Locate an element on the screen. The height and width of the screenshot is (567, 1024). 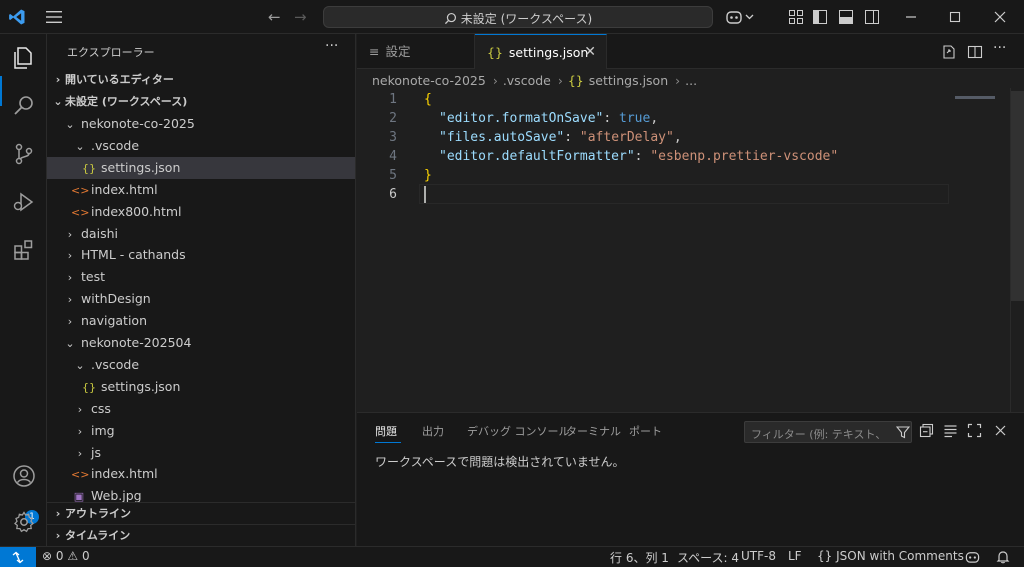
toggle-secondary-sidebar-icon is located at coordinates (872, 17).